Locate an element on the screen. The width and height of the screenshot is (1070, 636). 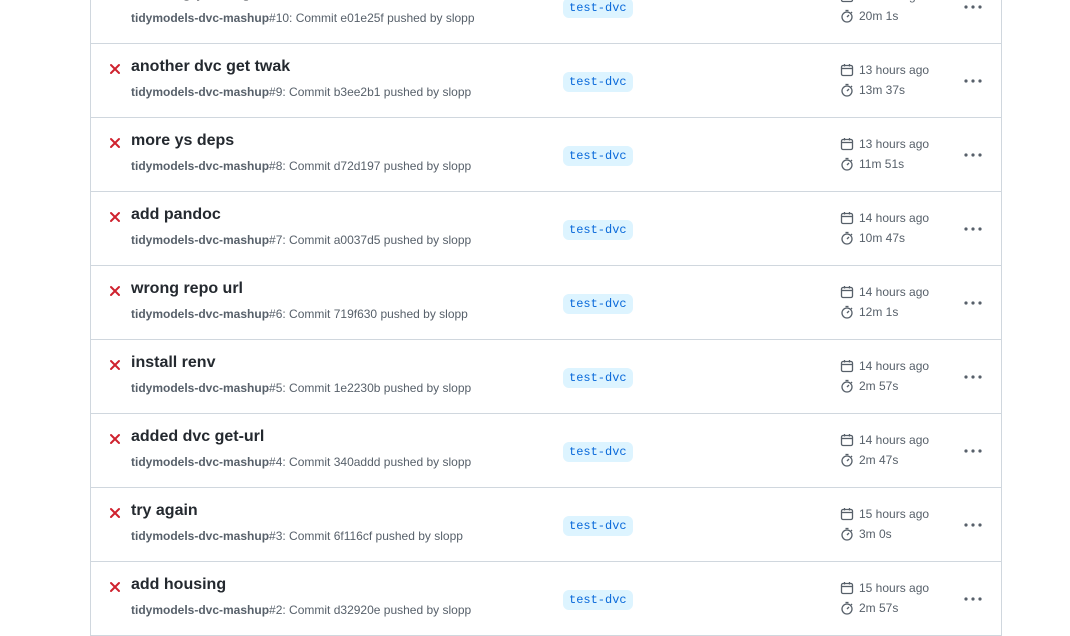
run-title-link: add housing is located at coordinates (178, 585).